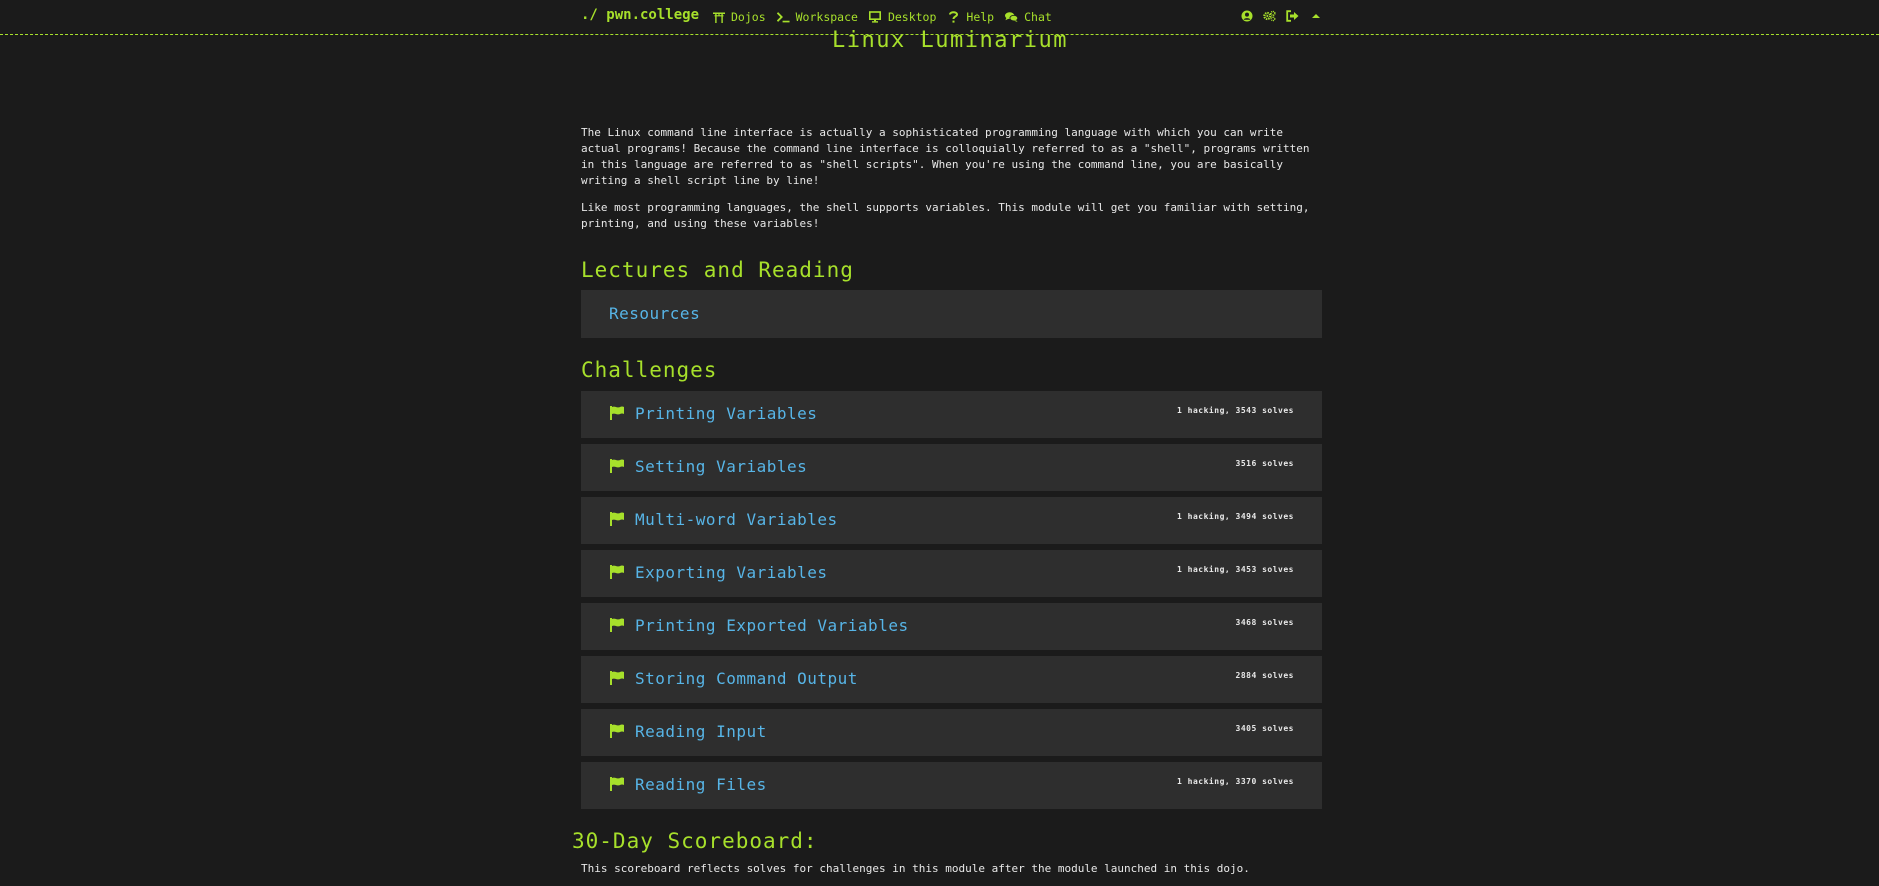 The height and width of the screenshot is (886, 1879). I want to click on terminal-icon, so click(783, 17).